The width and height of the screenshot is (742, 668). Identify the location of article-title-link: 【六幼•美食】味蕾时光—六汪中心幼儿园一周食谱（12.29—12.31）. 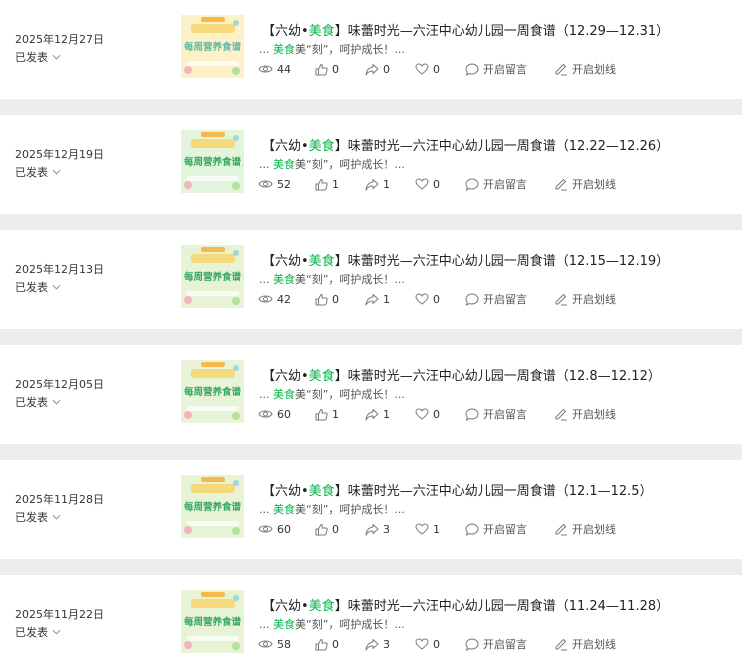
(465, 29).